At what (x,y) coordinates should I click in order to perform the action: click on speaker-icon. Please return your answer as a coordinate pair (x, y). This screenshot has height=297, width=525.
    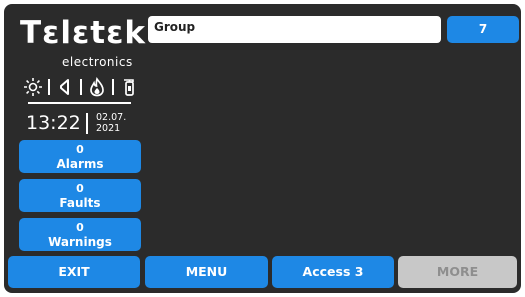
    Looking at the image, I should click on (65, 87).